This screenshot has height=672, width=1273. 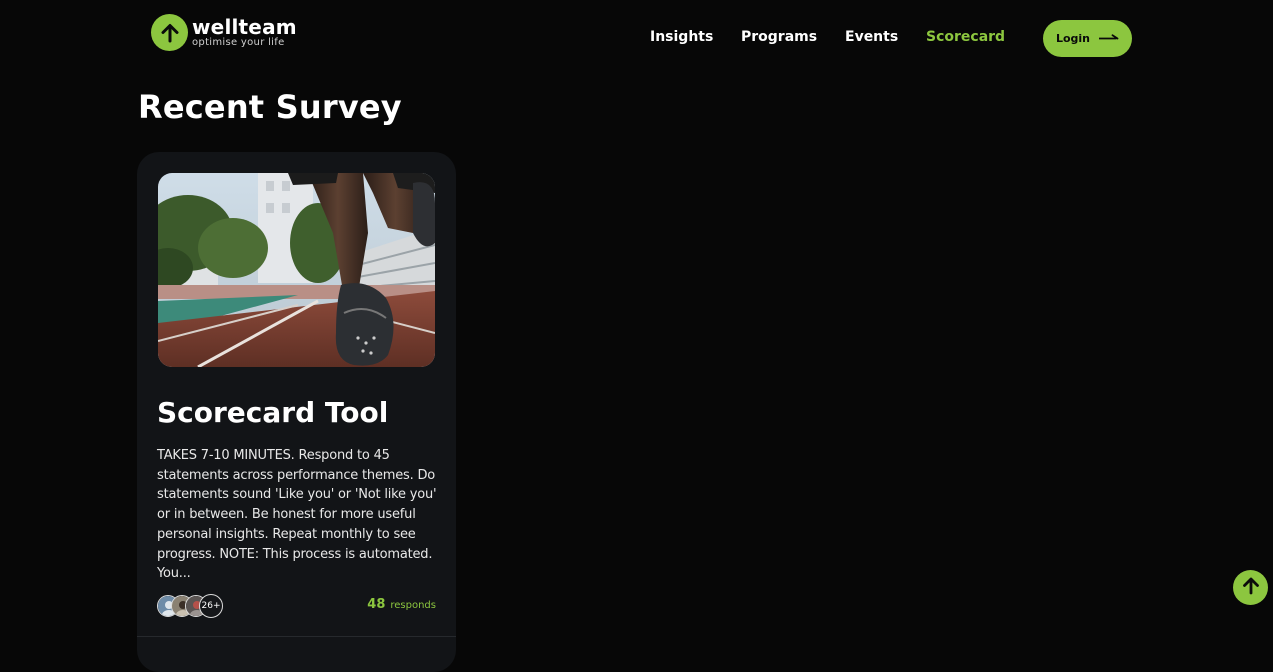 I want to click on participant-avatars: 26+, so click(x=190, y=606).